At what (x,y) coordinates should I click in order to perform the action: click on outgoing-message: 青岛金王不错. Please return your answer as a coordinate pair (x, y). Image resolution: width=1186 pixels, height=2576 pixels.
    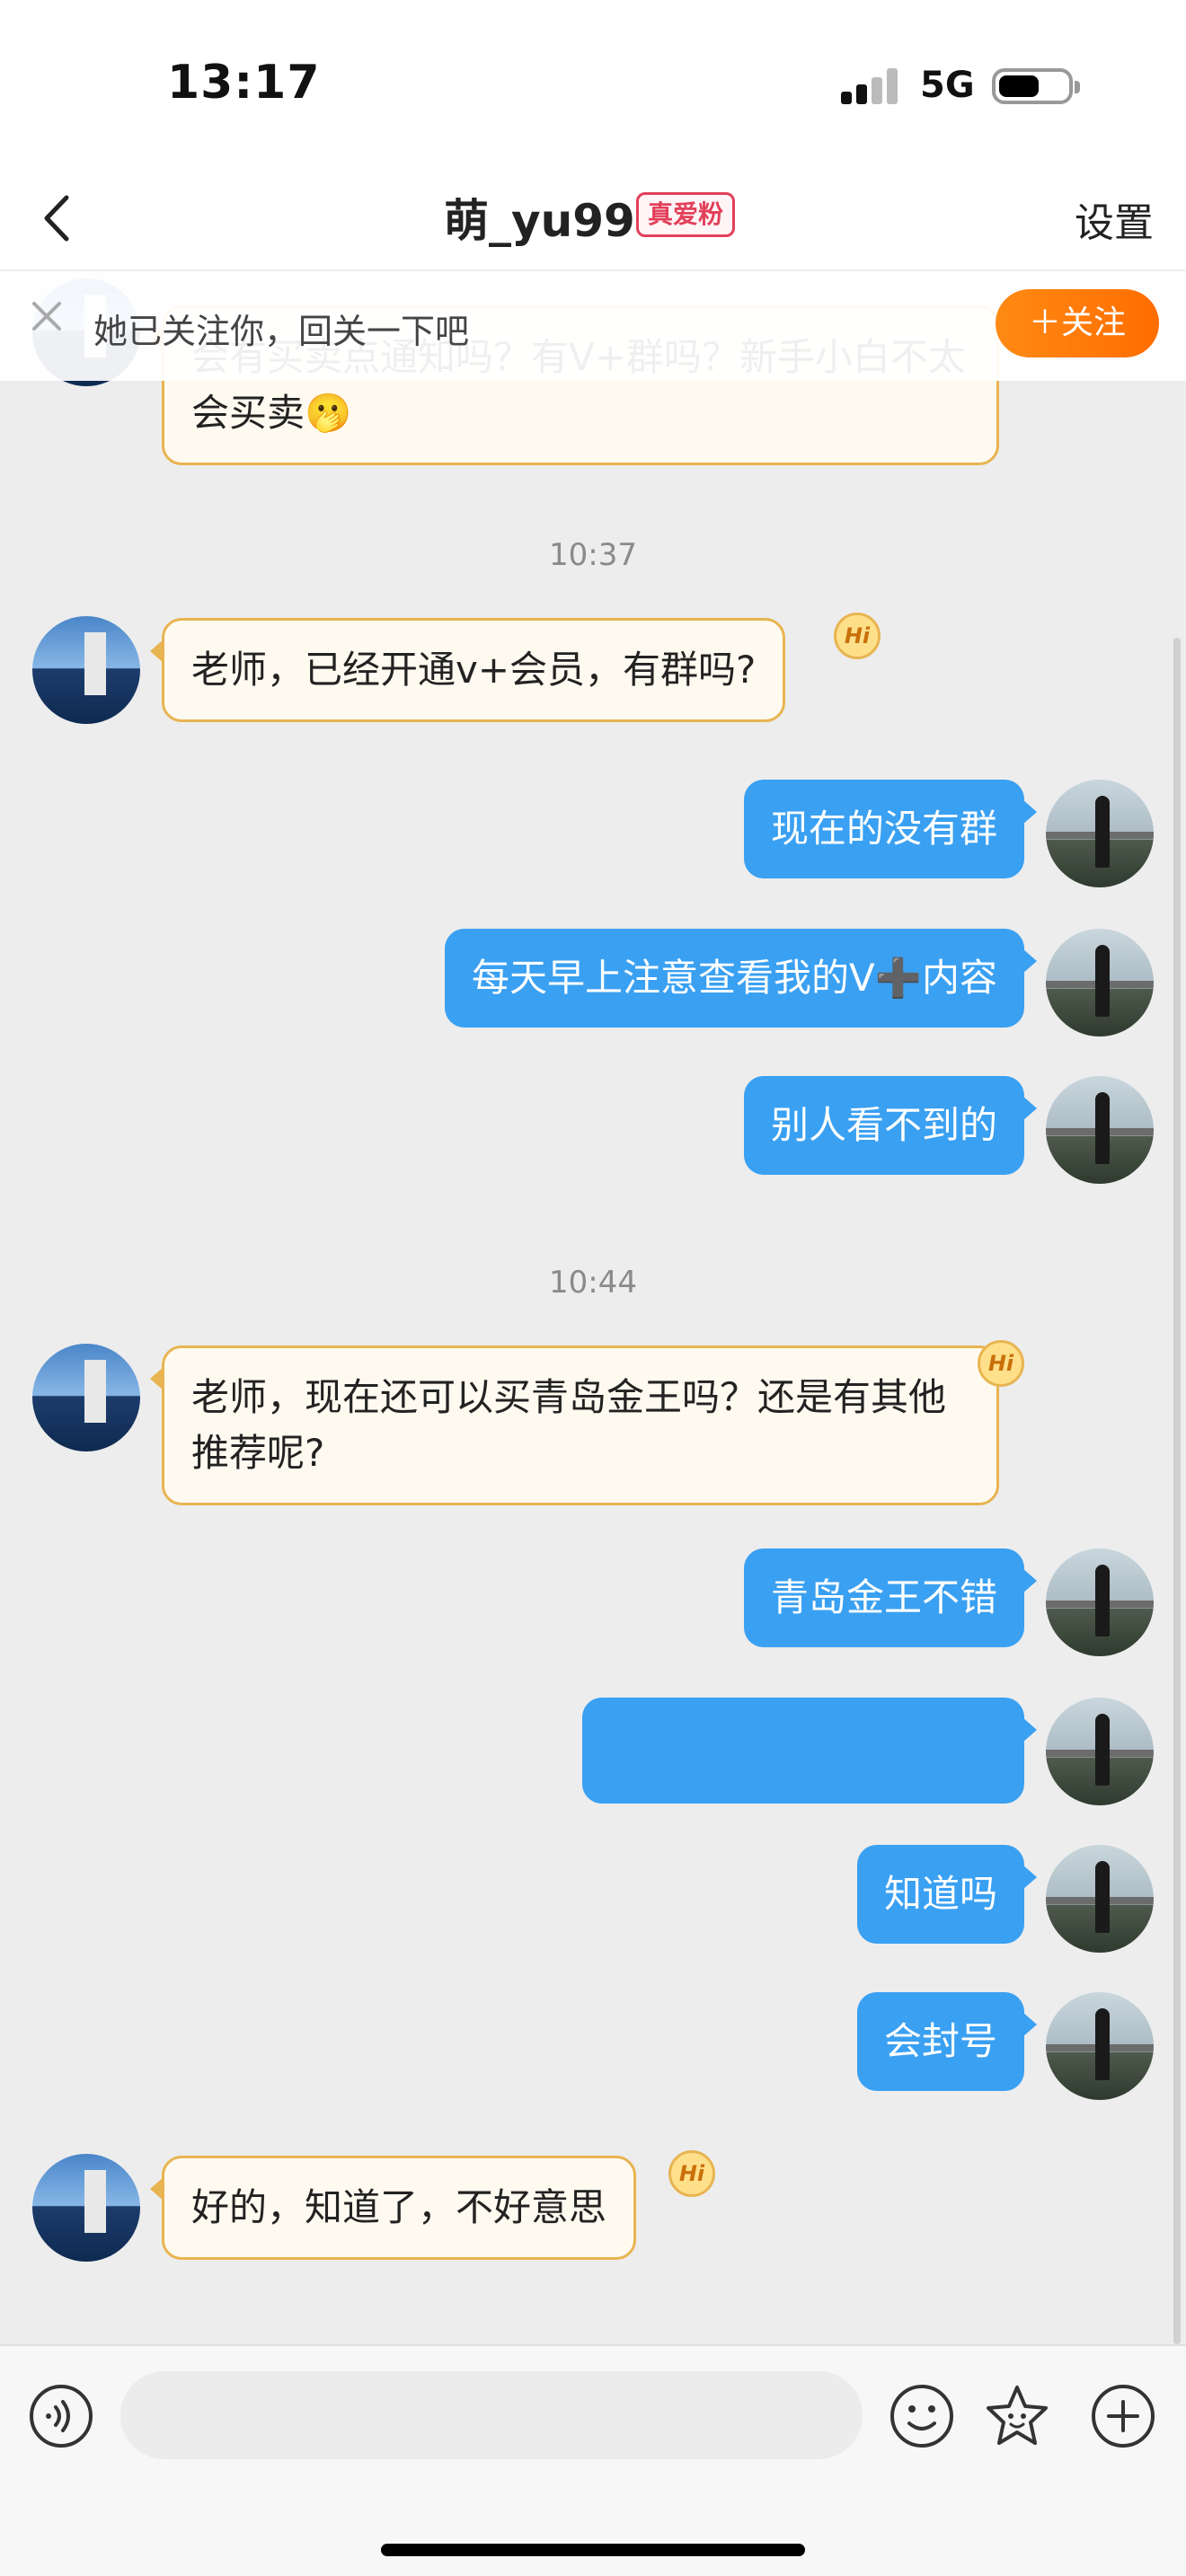
    Looking at the image, I should click on (890, 1597).